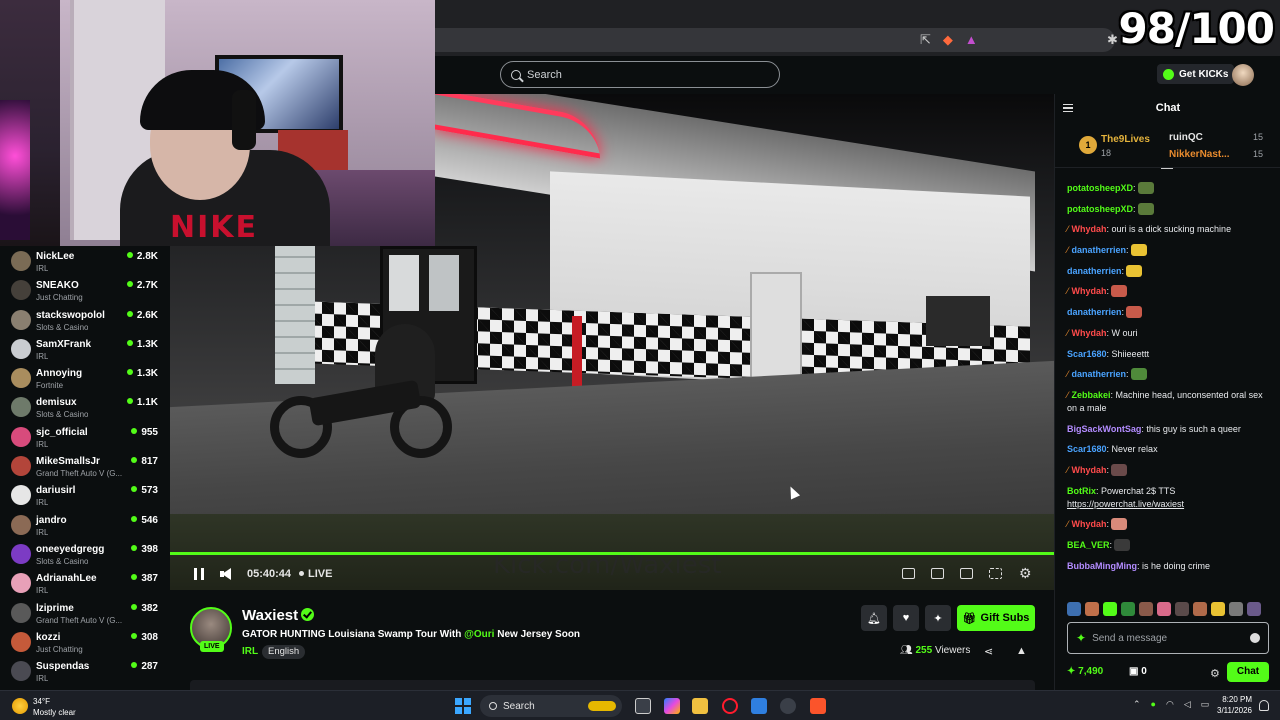 The width and height of the screenshot is (1280, 720). I want to click on boost-button: ✦, so click(938, 618).